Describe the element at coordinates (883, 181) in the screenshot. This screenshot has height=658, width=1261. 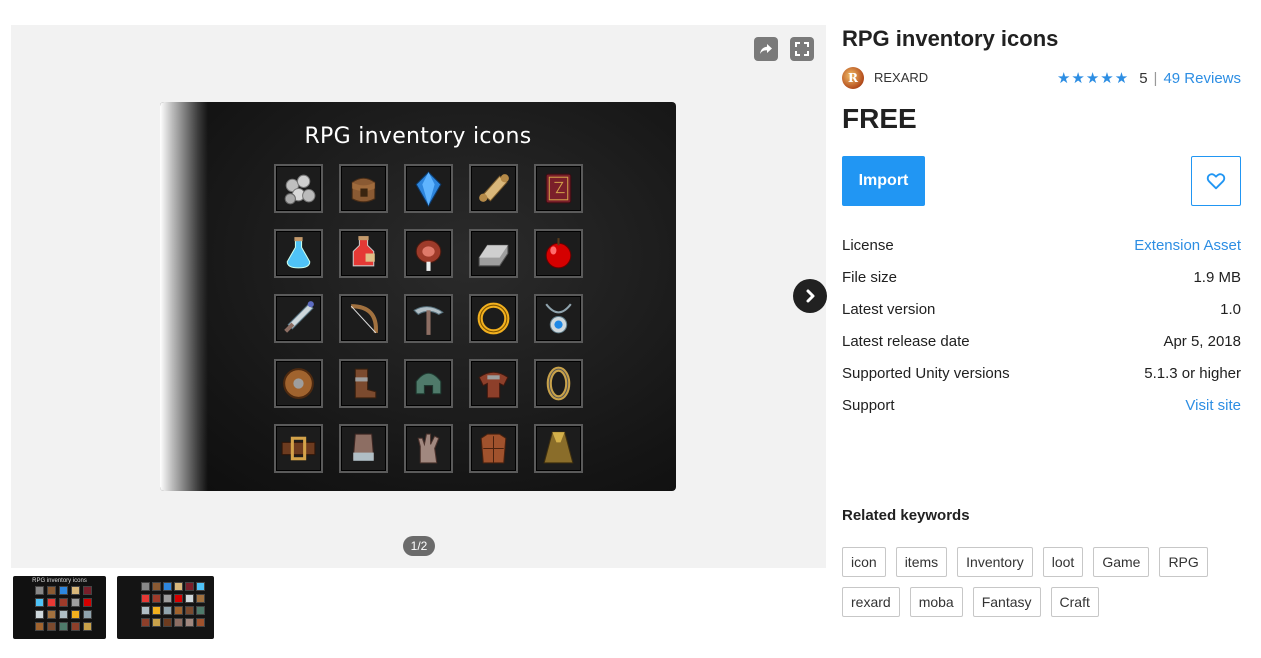
I see `import-button: Import` at that location.